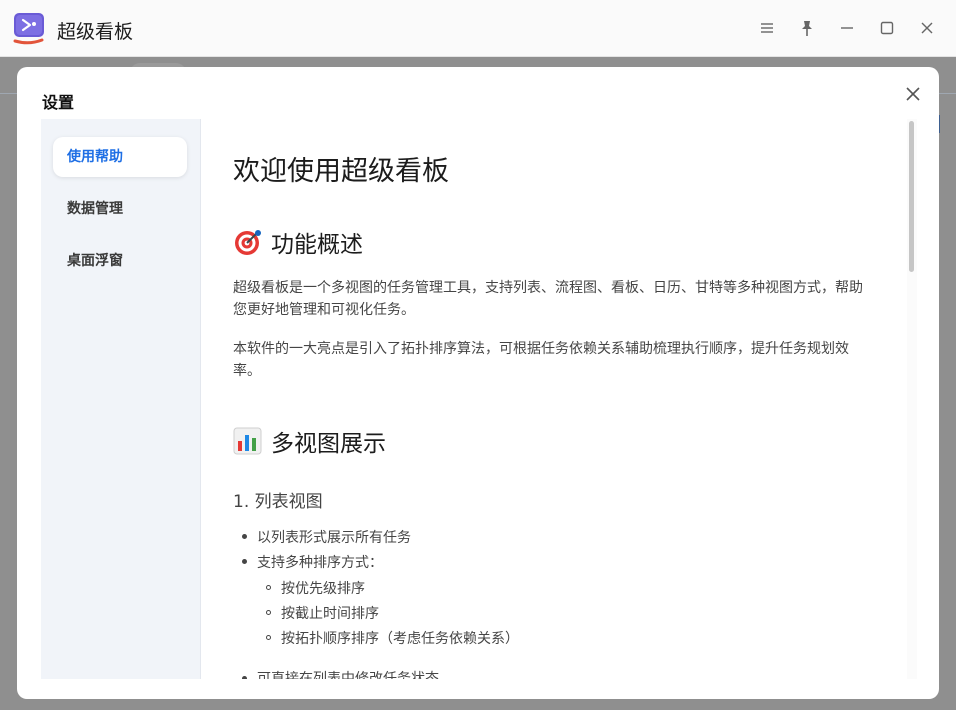 Image resolution: width=956 pixels, height=710 pixels. I want to click on sidebar-item-help: 使用帮助, so click(120, 157).